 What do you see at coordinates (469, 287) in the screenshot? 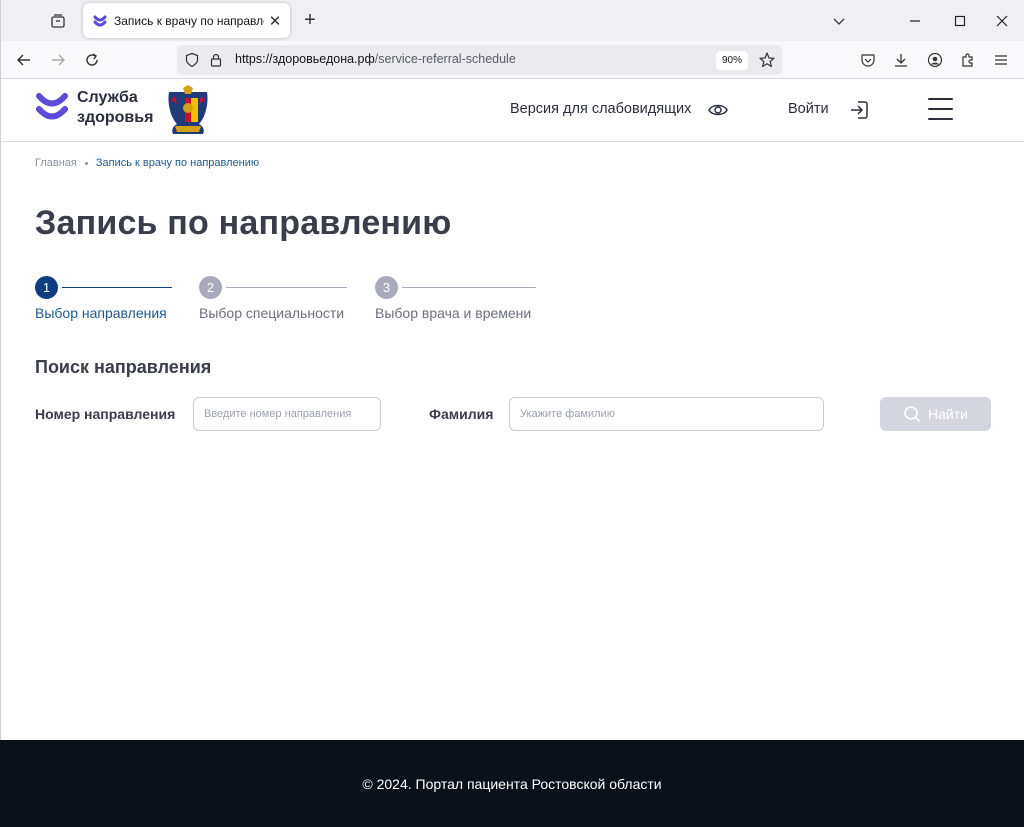
I see `step-3-line` at bounding box center [469, 287].